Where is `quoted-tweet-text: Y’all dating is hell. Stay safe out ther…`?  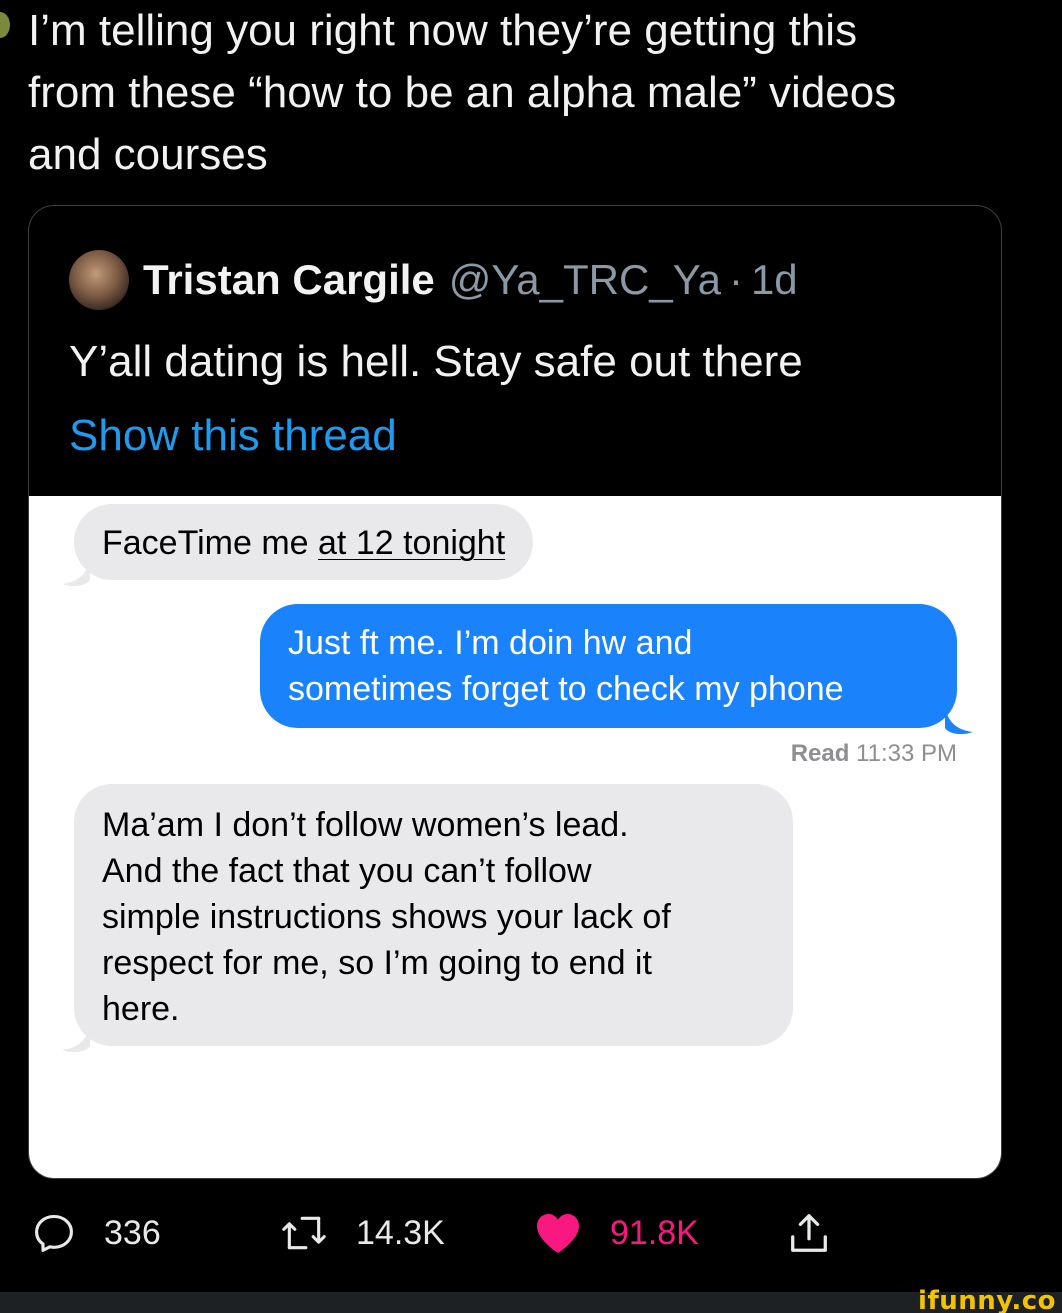 quoted-tweet-text: Y’all dating is hell. Stay safe out ther… is located at coordinates (436, 361).